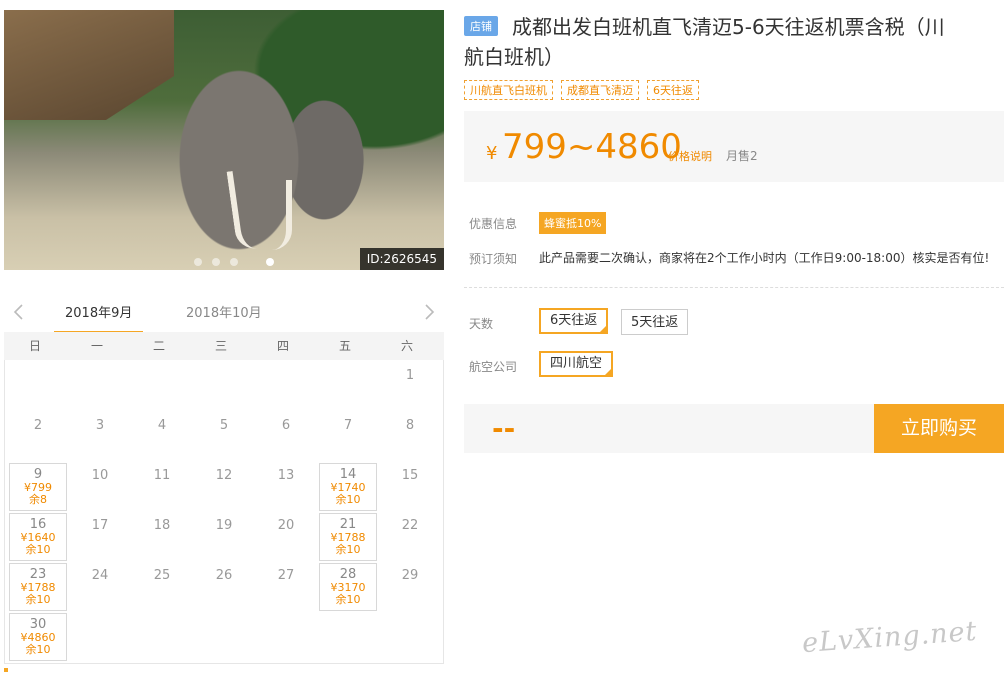 This screenshot has width=1007, height=675. Describe the element at coordinates (38, 499) in the screenshot. I see `day-remaining: 余8` at that location.